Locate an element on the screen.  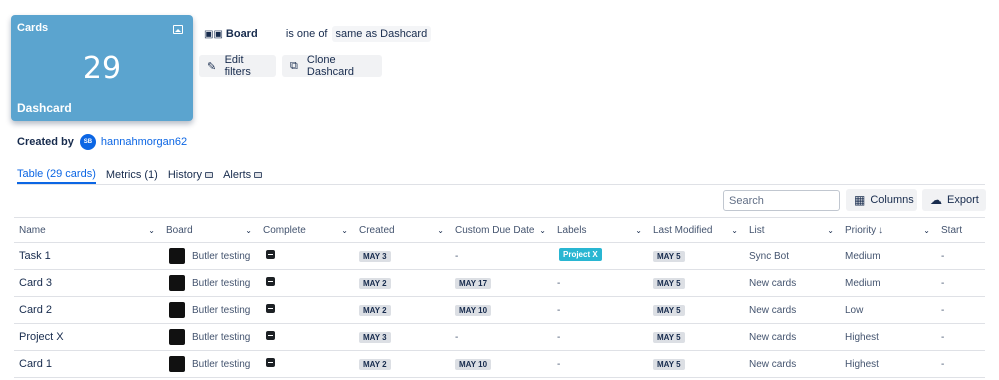
cell-name: Card 3 is located at coordinates (87, 283).